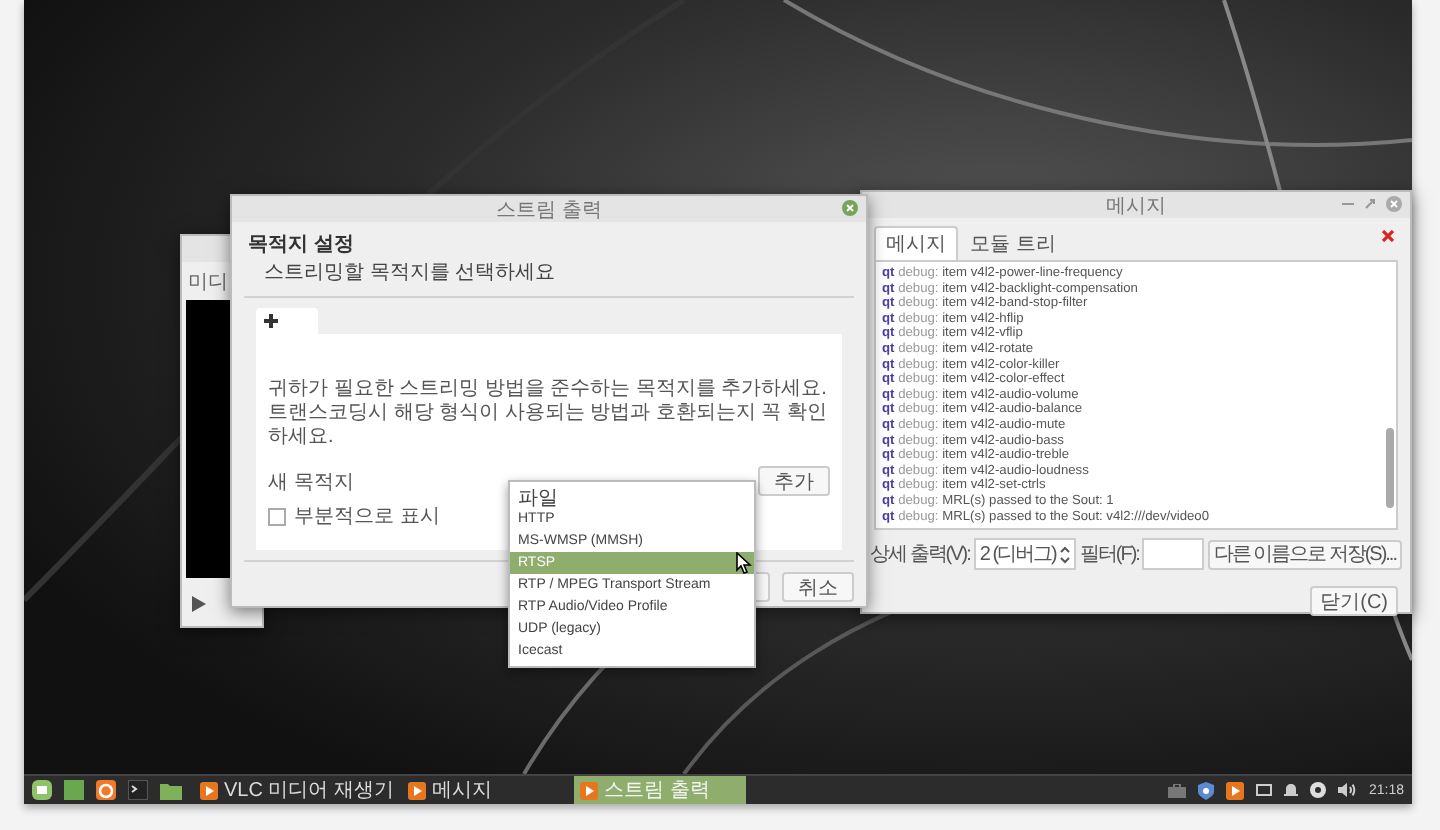 Image resolution: width=1440 pixels, height=830 pixels. What do you see at coordinates (1390, 468) in the screenshot?
I see `scrollbar-thumb` at bounding box center [1390, 468].